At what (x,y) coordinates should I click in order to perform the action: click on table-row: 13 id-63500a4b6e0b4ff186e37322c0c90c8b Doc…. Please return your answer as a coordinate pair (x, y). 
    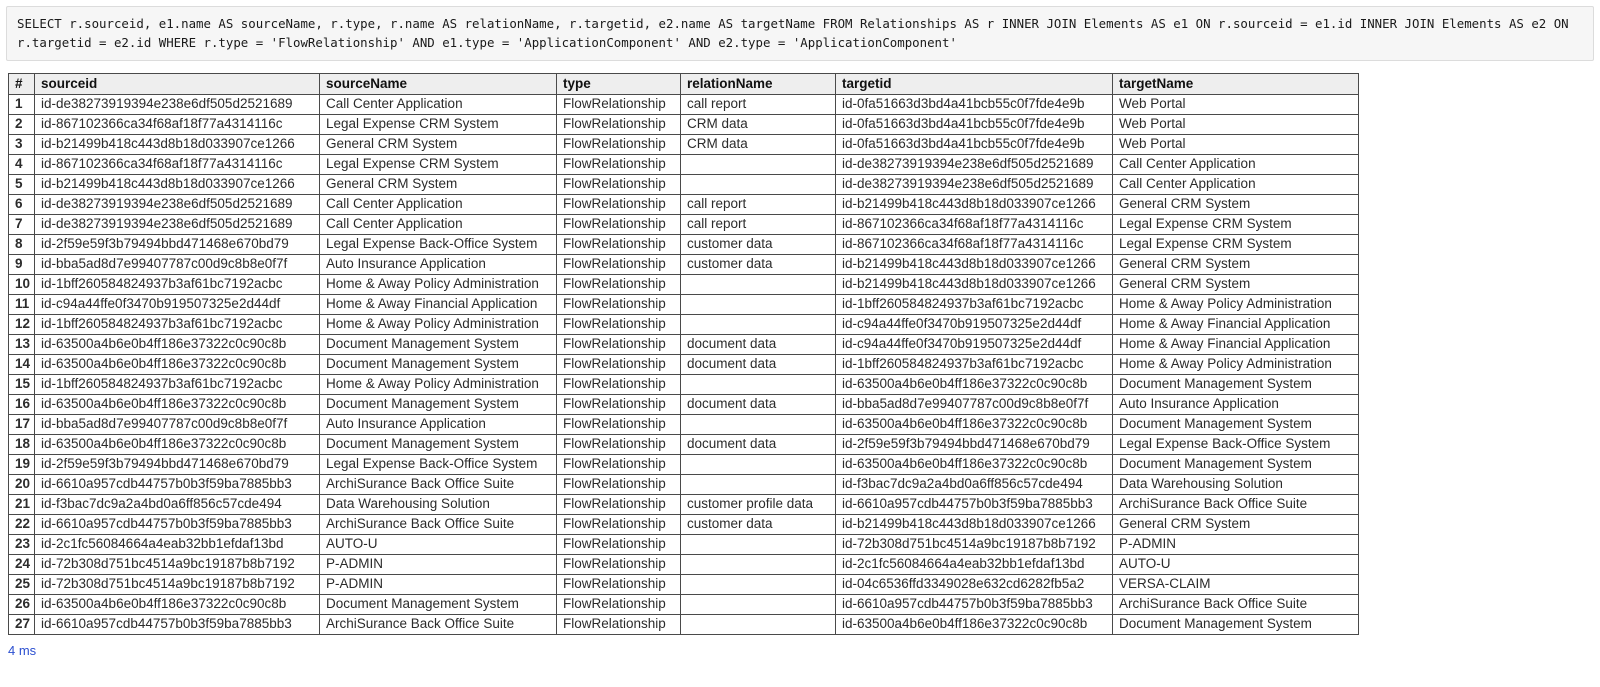
    Looking at the image, I should click on (683, 344).